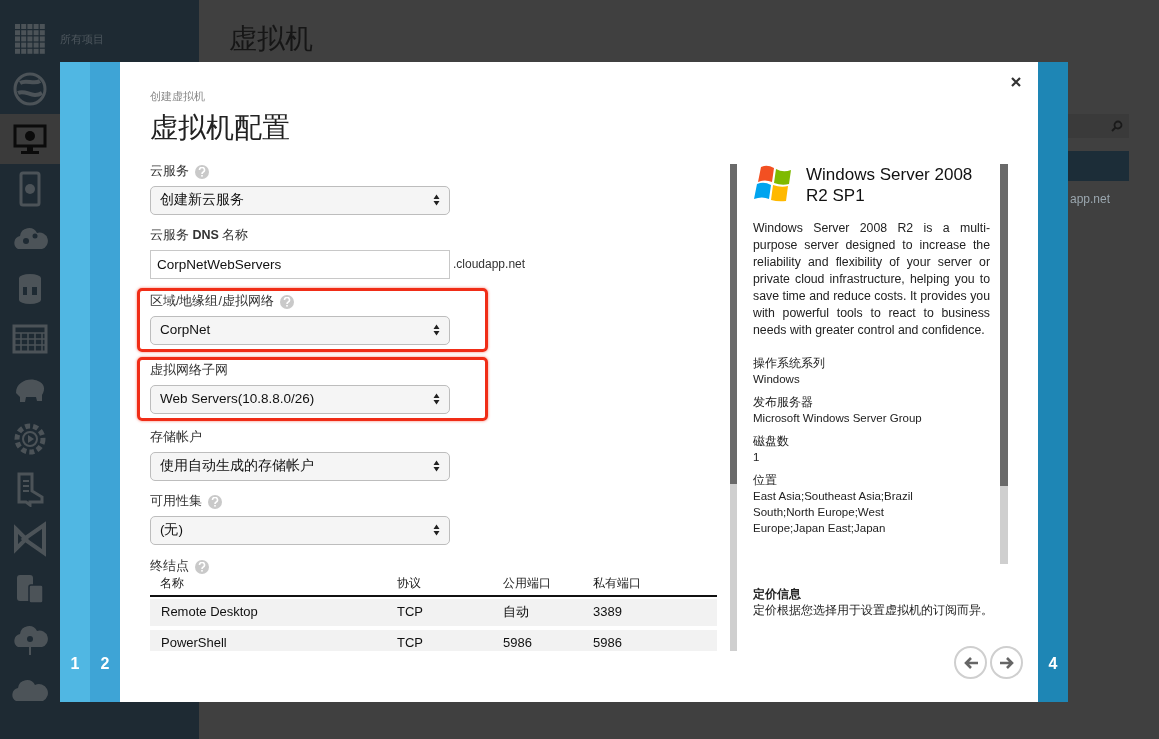  What do you see at coordinates (300, 530) in the screenshot?
I see `select-field: (无)` at bounding box center [300, 530].